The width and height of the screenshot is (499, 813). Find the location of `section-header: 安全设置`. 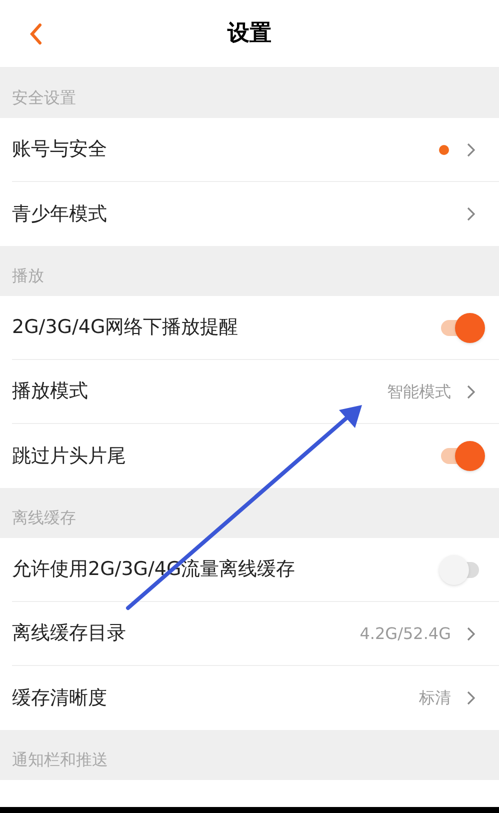

section-header: 安全设置 is located at coordinates (44, 98).